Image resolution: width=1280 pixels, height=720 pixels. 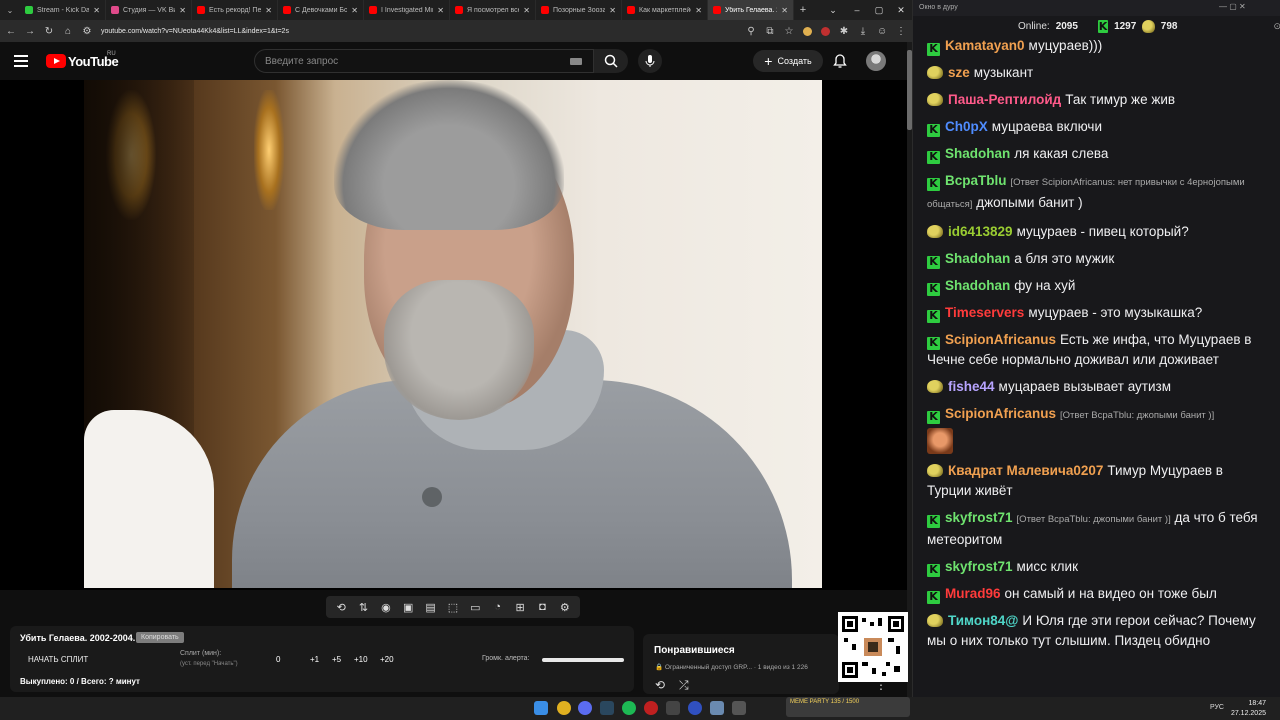 I want to click on add-1-button: +1, so click(x=314, y=659).